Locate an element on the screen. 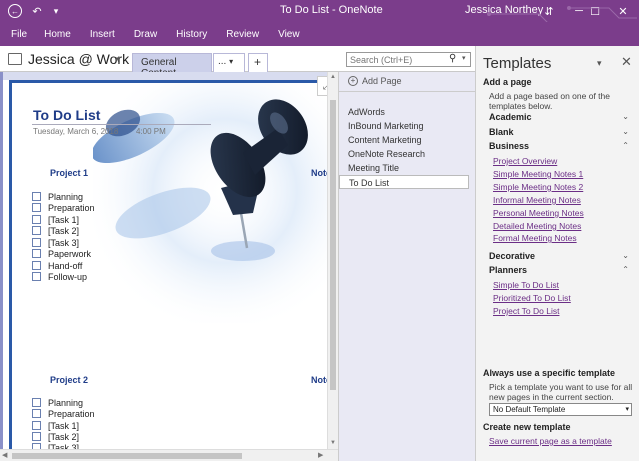  undo-button: ↶ is located at coordinates (37, 11).